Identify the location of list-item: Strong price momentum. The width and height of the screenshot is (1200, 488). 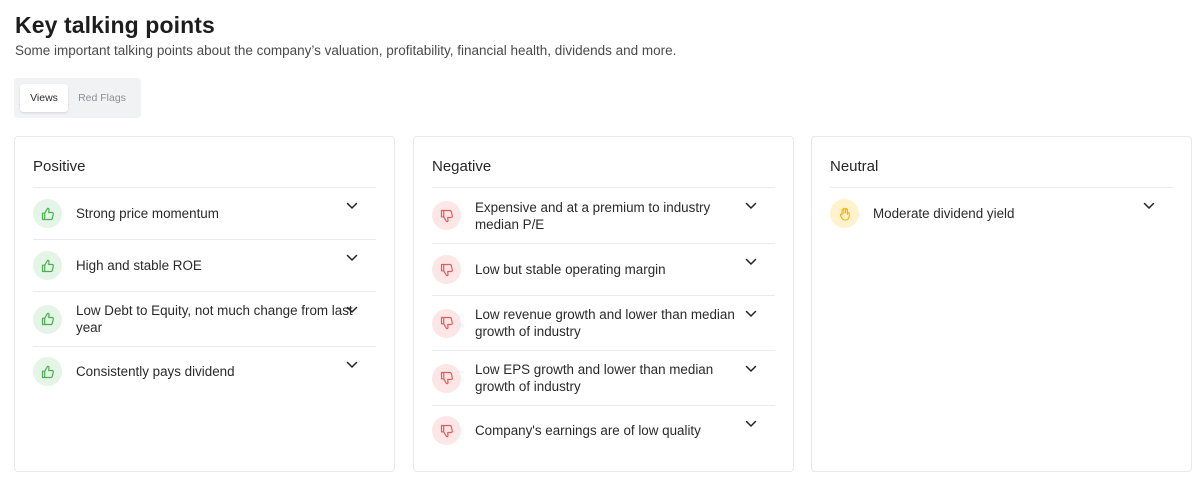
(204, 213).